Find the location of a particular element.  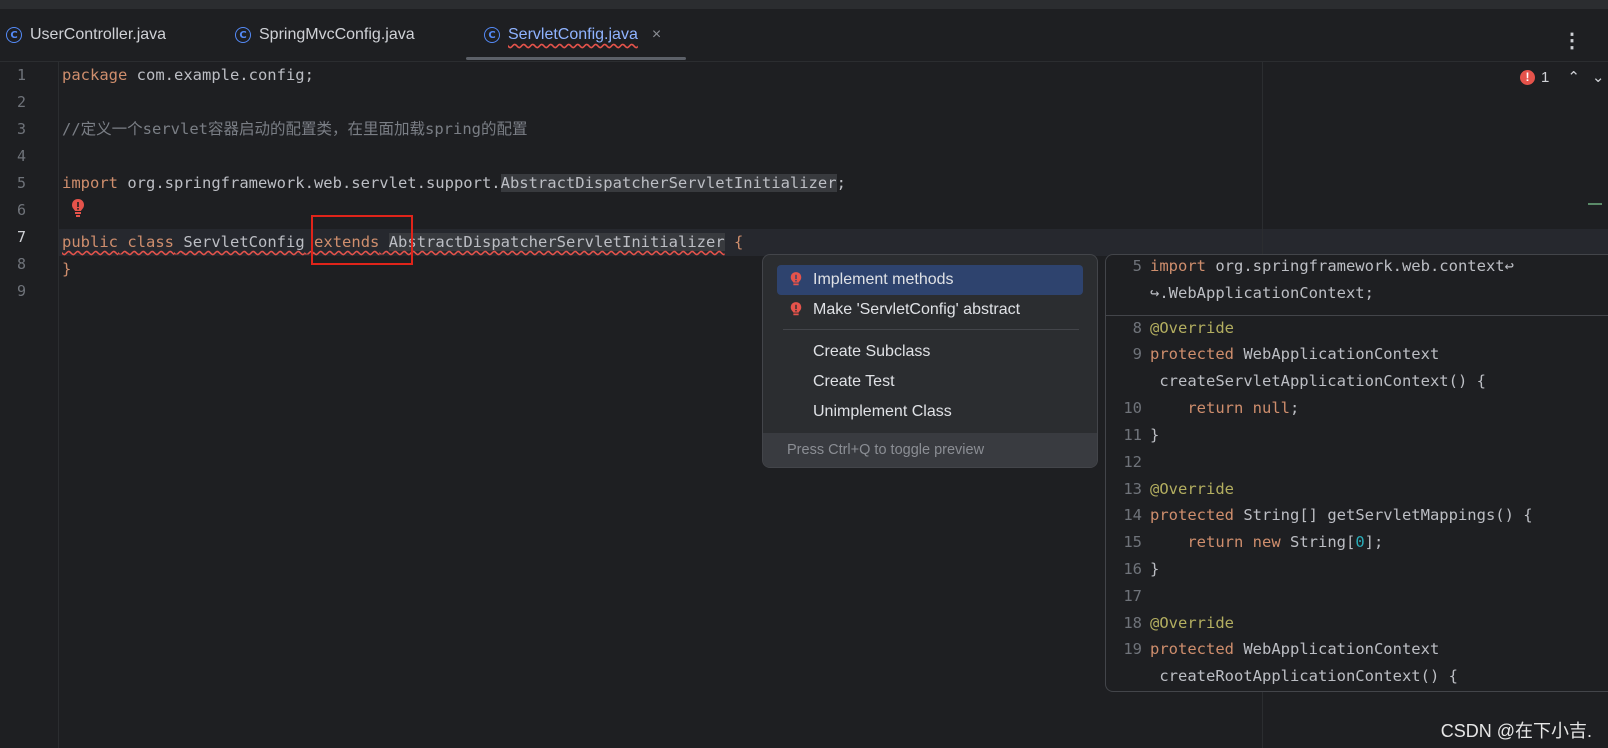

code-text: createServletApplicationContext() { is located at coordinates (1318, 381).